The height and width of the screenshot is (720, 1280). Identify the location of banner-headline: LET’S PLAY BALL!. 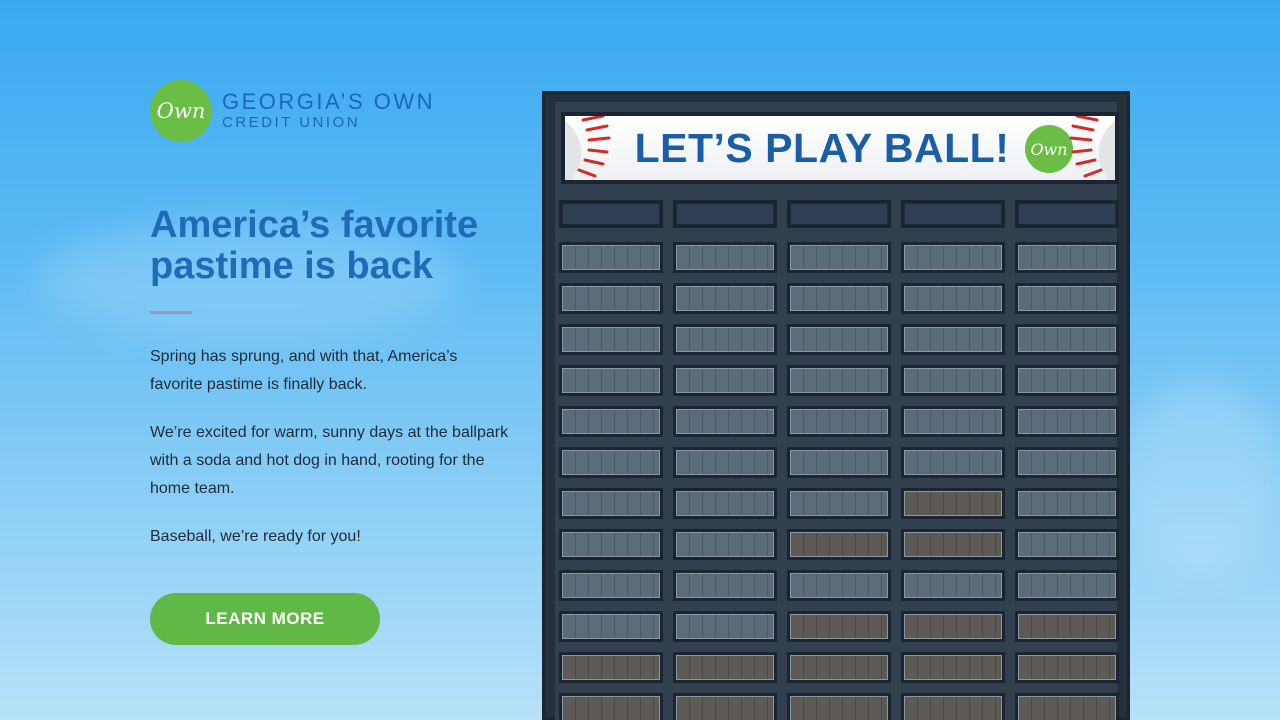
(822, 147).